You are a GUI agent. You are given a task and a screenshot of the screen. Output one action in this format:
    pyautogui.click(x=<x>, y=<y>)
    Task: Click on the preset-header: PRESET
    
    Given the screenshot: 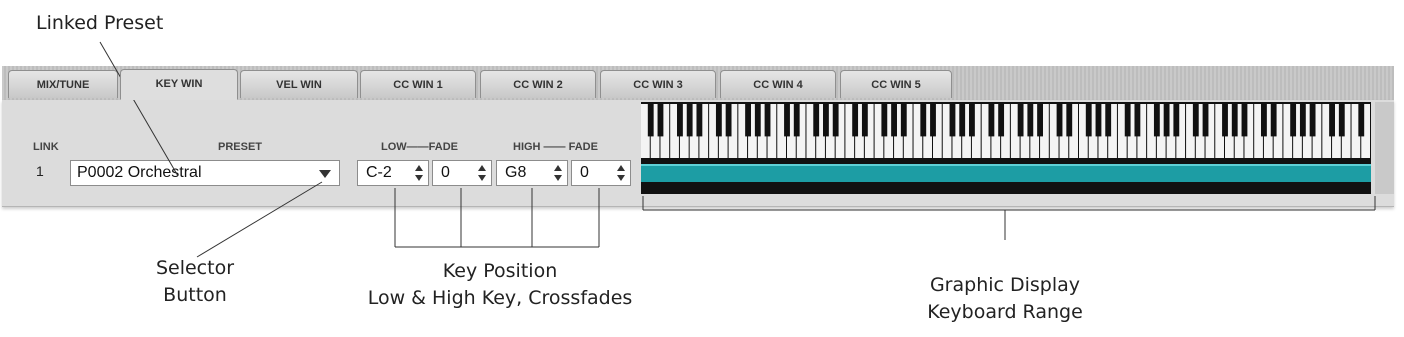 What is the action you would take?
    pyautogui.click(x=240, y=147)
    